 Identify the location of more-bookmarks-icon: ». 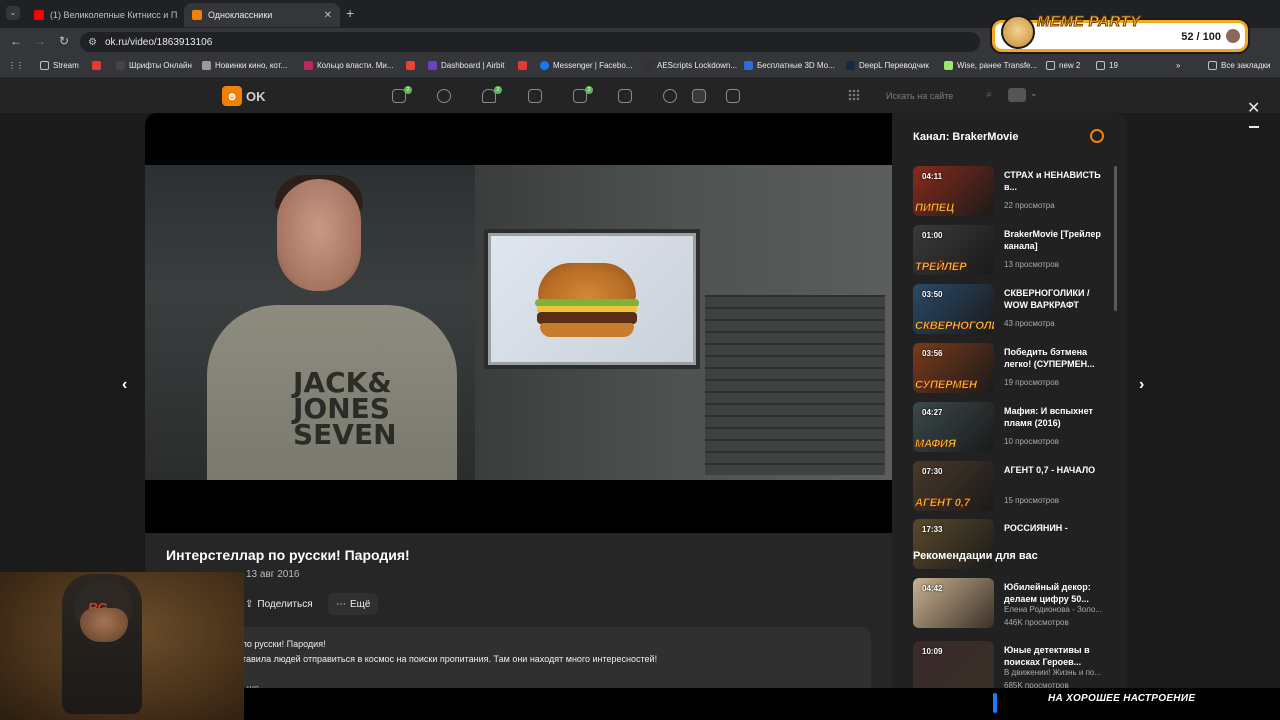
(1178, 65).